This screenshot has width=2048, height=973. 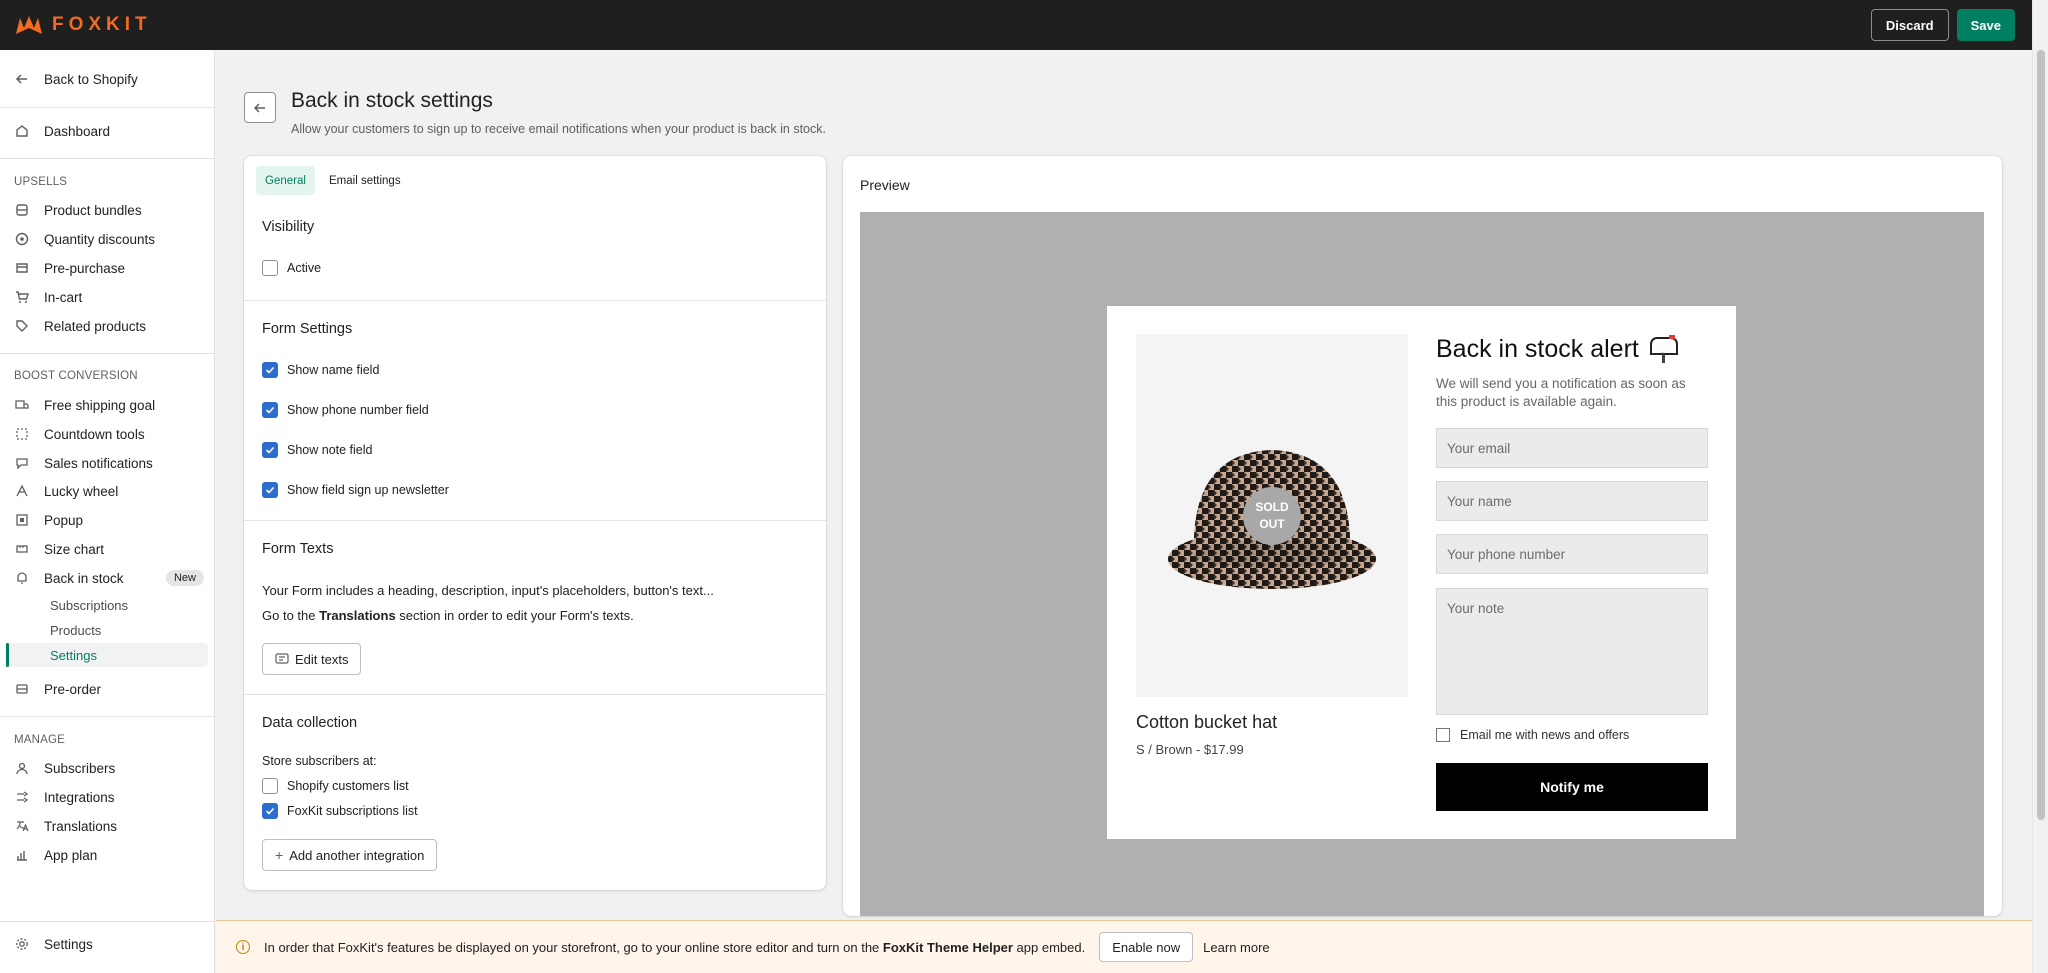 I want to click on discard-button: Discard, so click(x=1909, y=25).